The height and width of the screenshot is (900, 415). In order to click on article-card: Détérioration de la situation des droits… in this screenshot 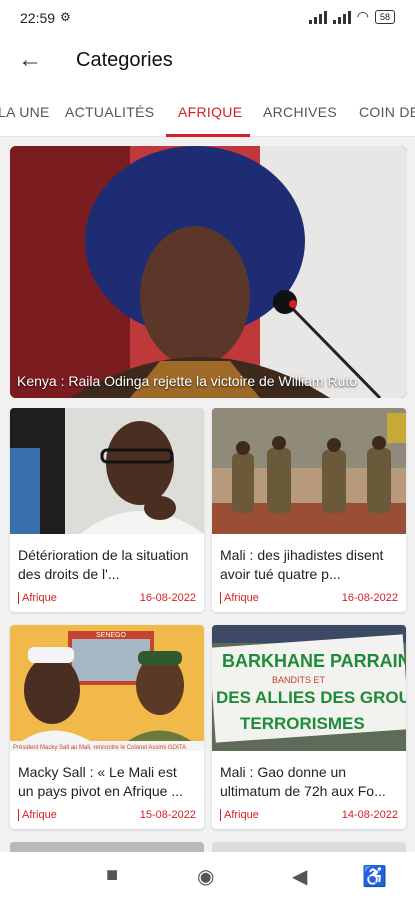, I will do `click(107, 510)`.